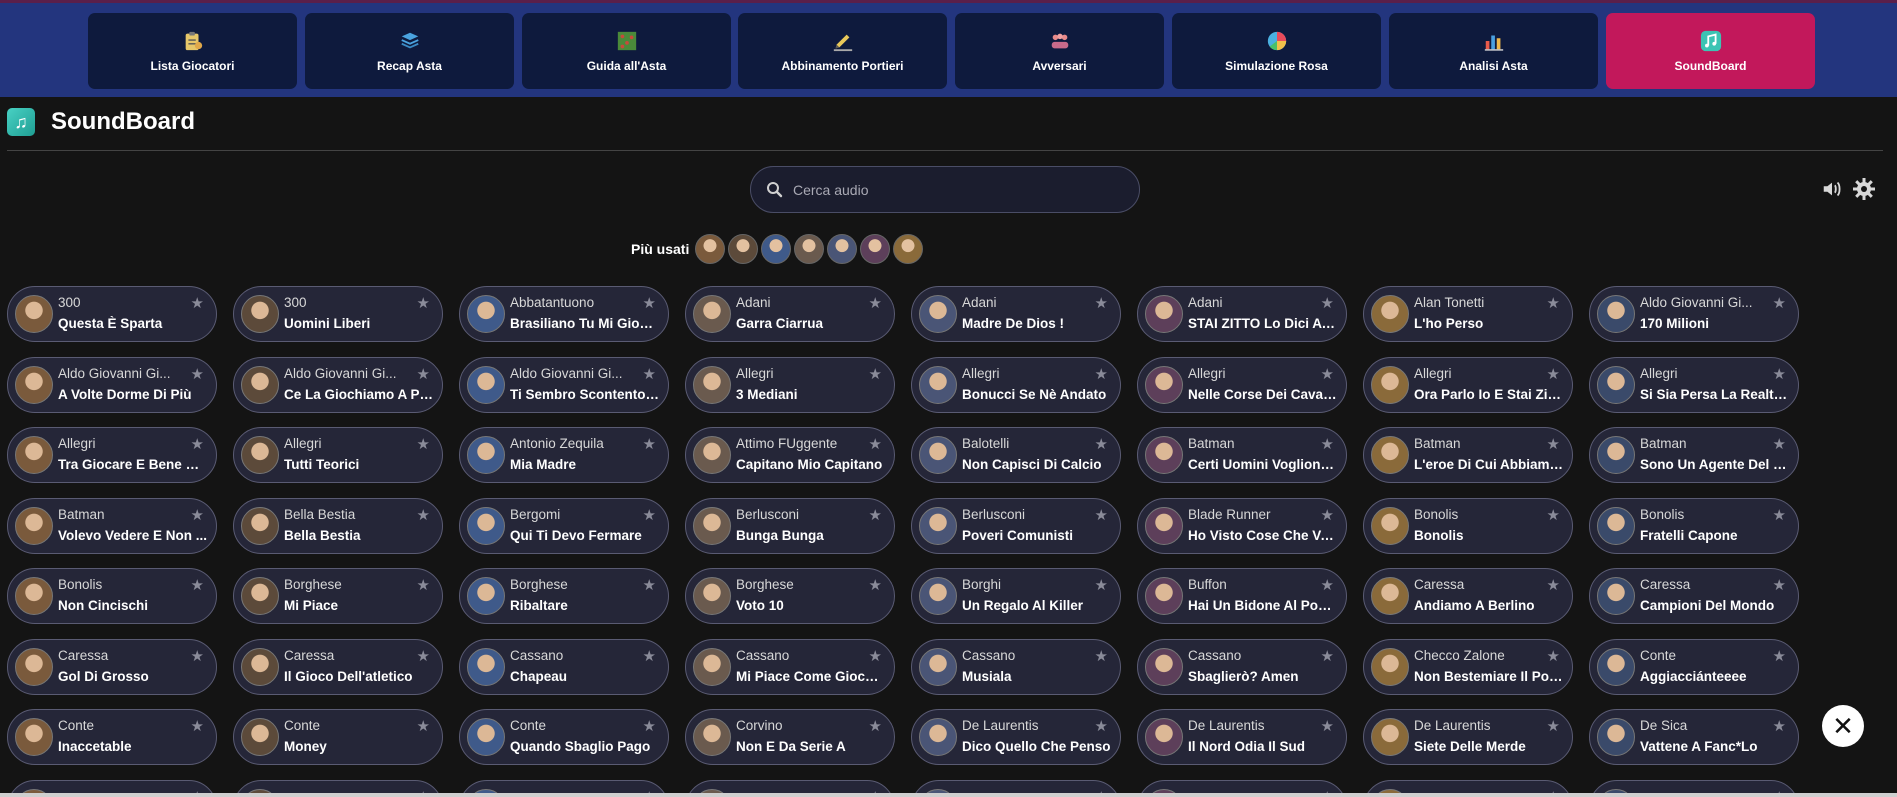  Describe the element at coordinates (1493, 51) in the screenshot. I see `nav-item-analisi-asta: Analisi Asta` at that location.